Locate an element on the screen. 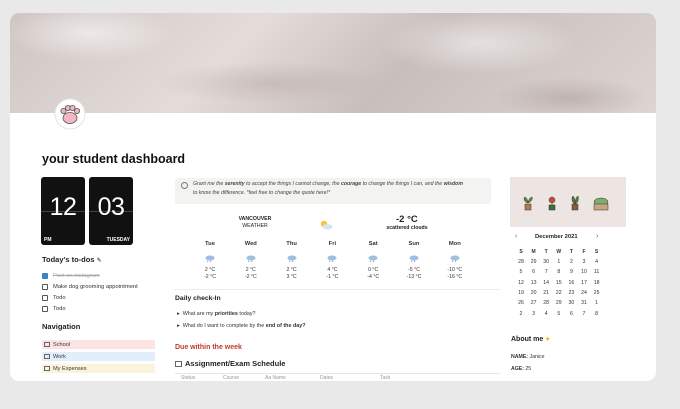 The width and height of the screenshot is (680, 409). todo-item: Post on instagram is located at coordinates (71, 276).